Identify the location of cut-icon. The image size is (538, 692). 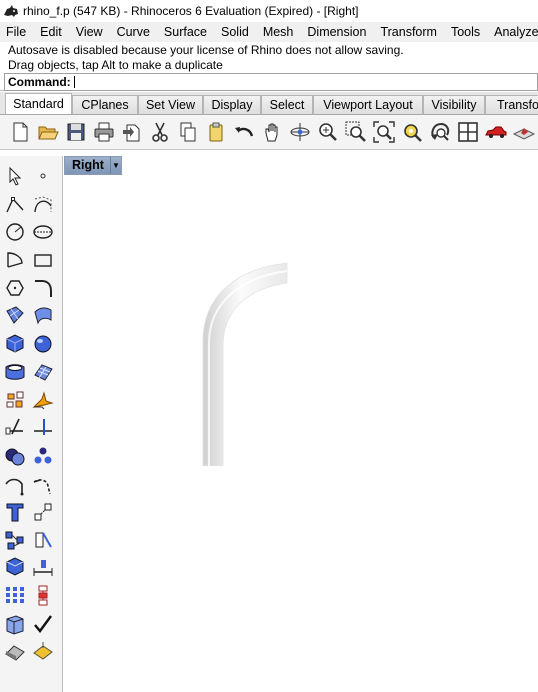
(160, 132).